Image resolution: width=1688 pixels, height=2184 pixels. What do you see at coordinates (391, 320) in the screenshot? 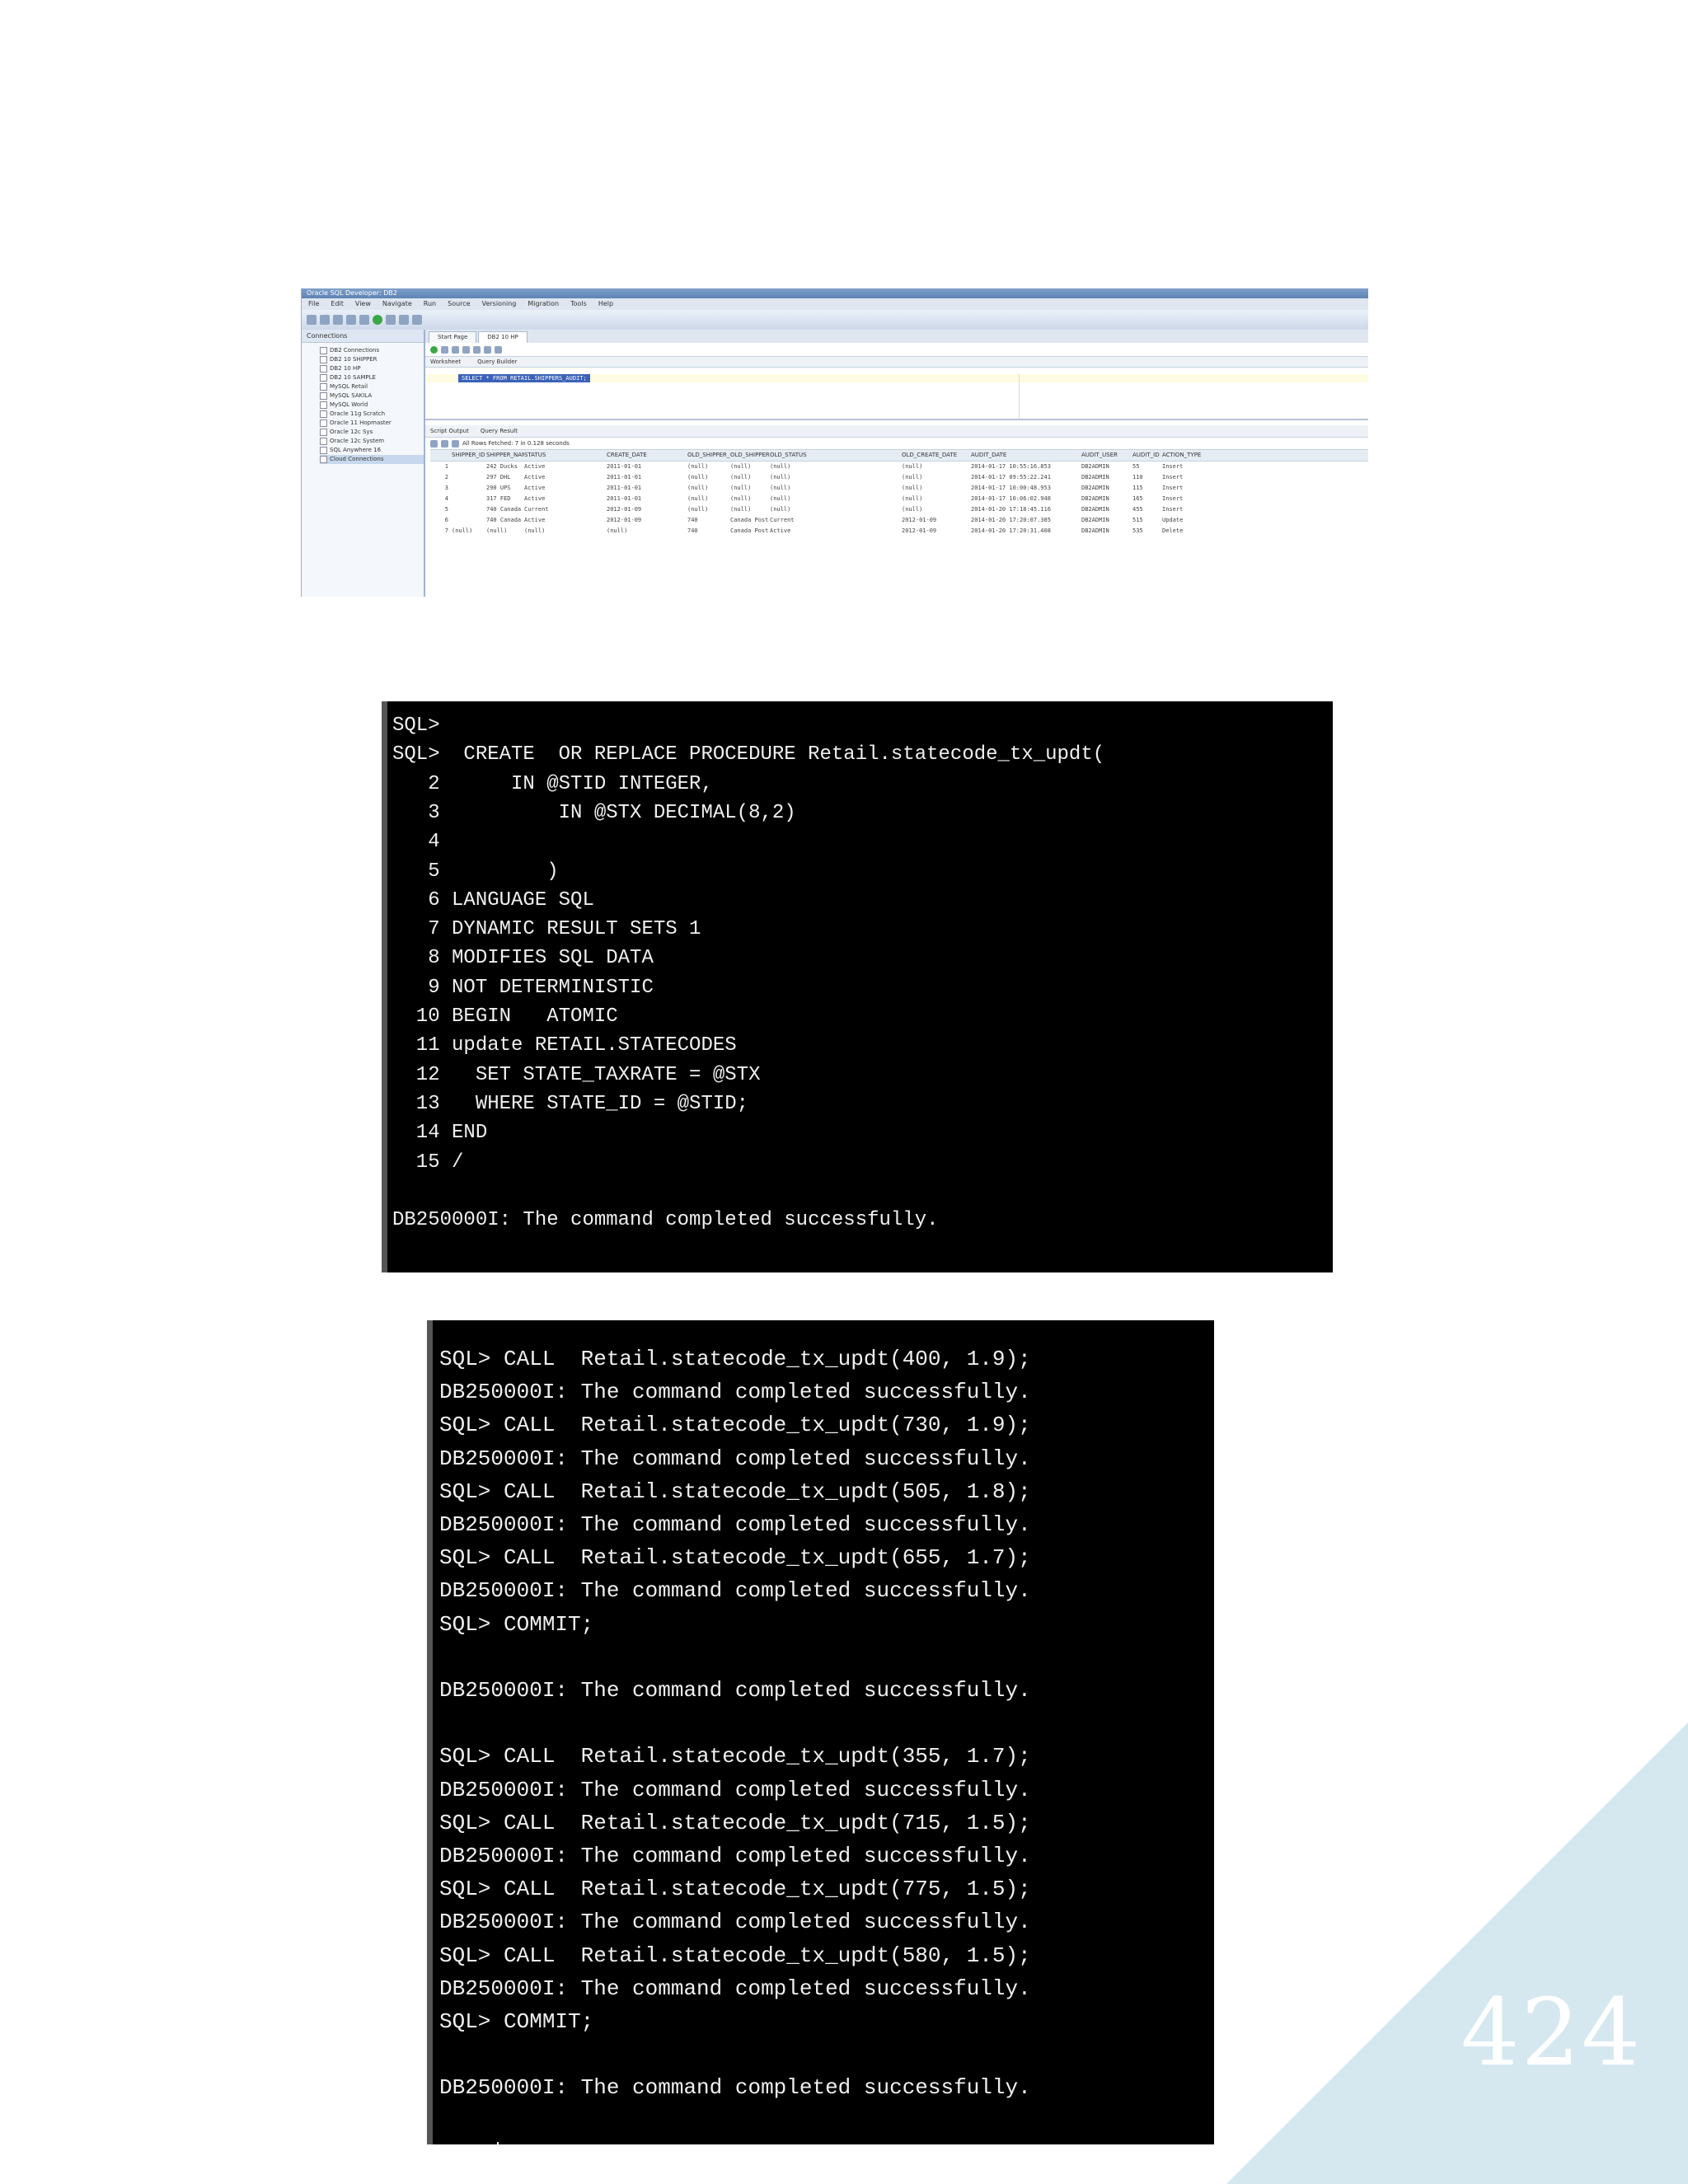
I see `back-icon` at bounding box center [391, 320].